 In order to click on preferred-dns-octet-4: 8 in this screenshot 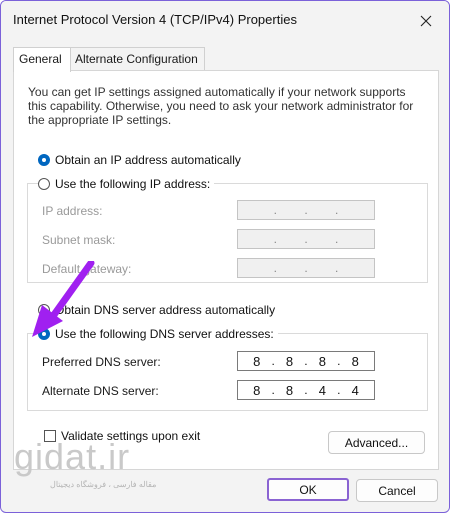, I will do `click(355, 361)`.